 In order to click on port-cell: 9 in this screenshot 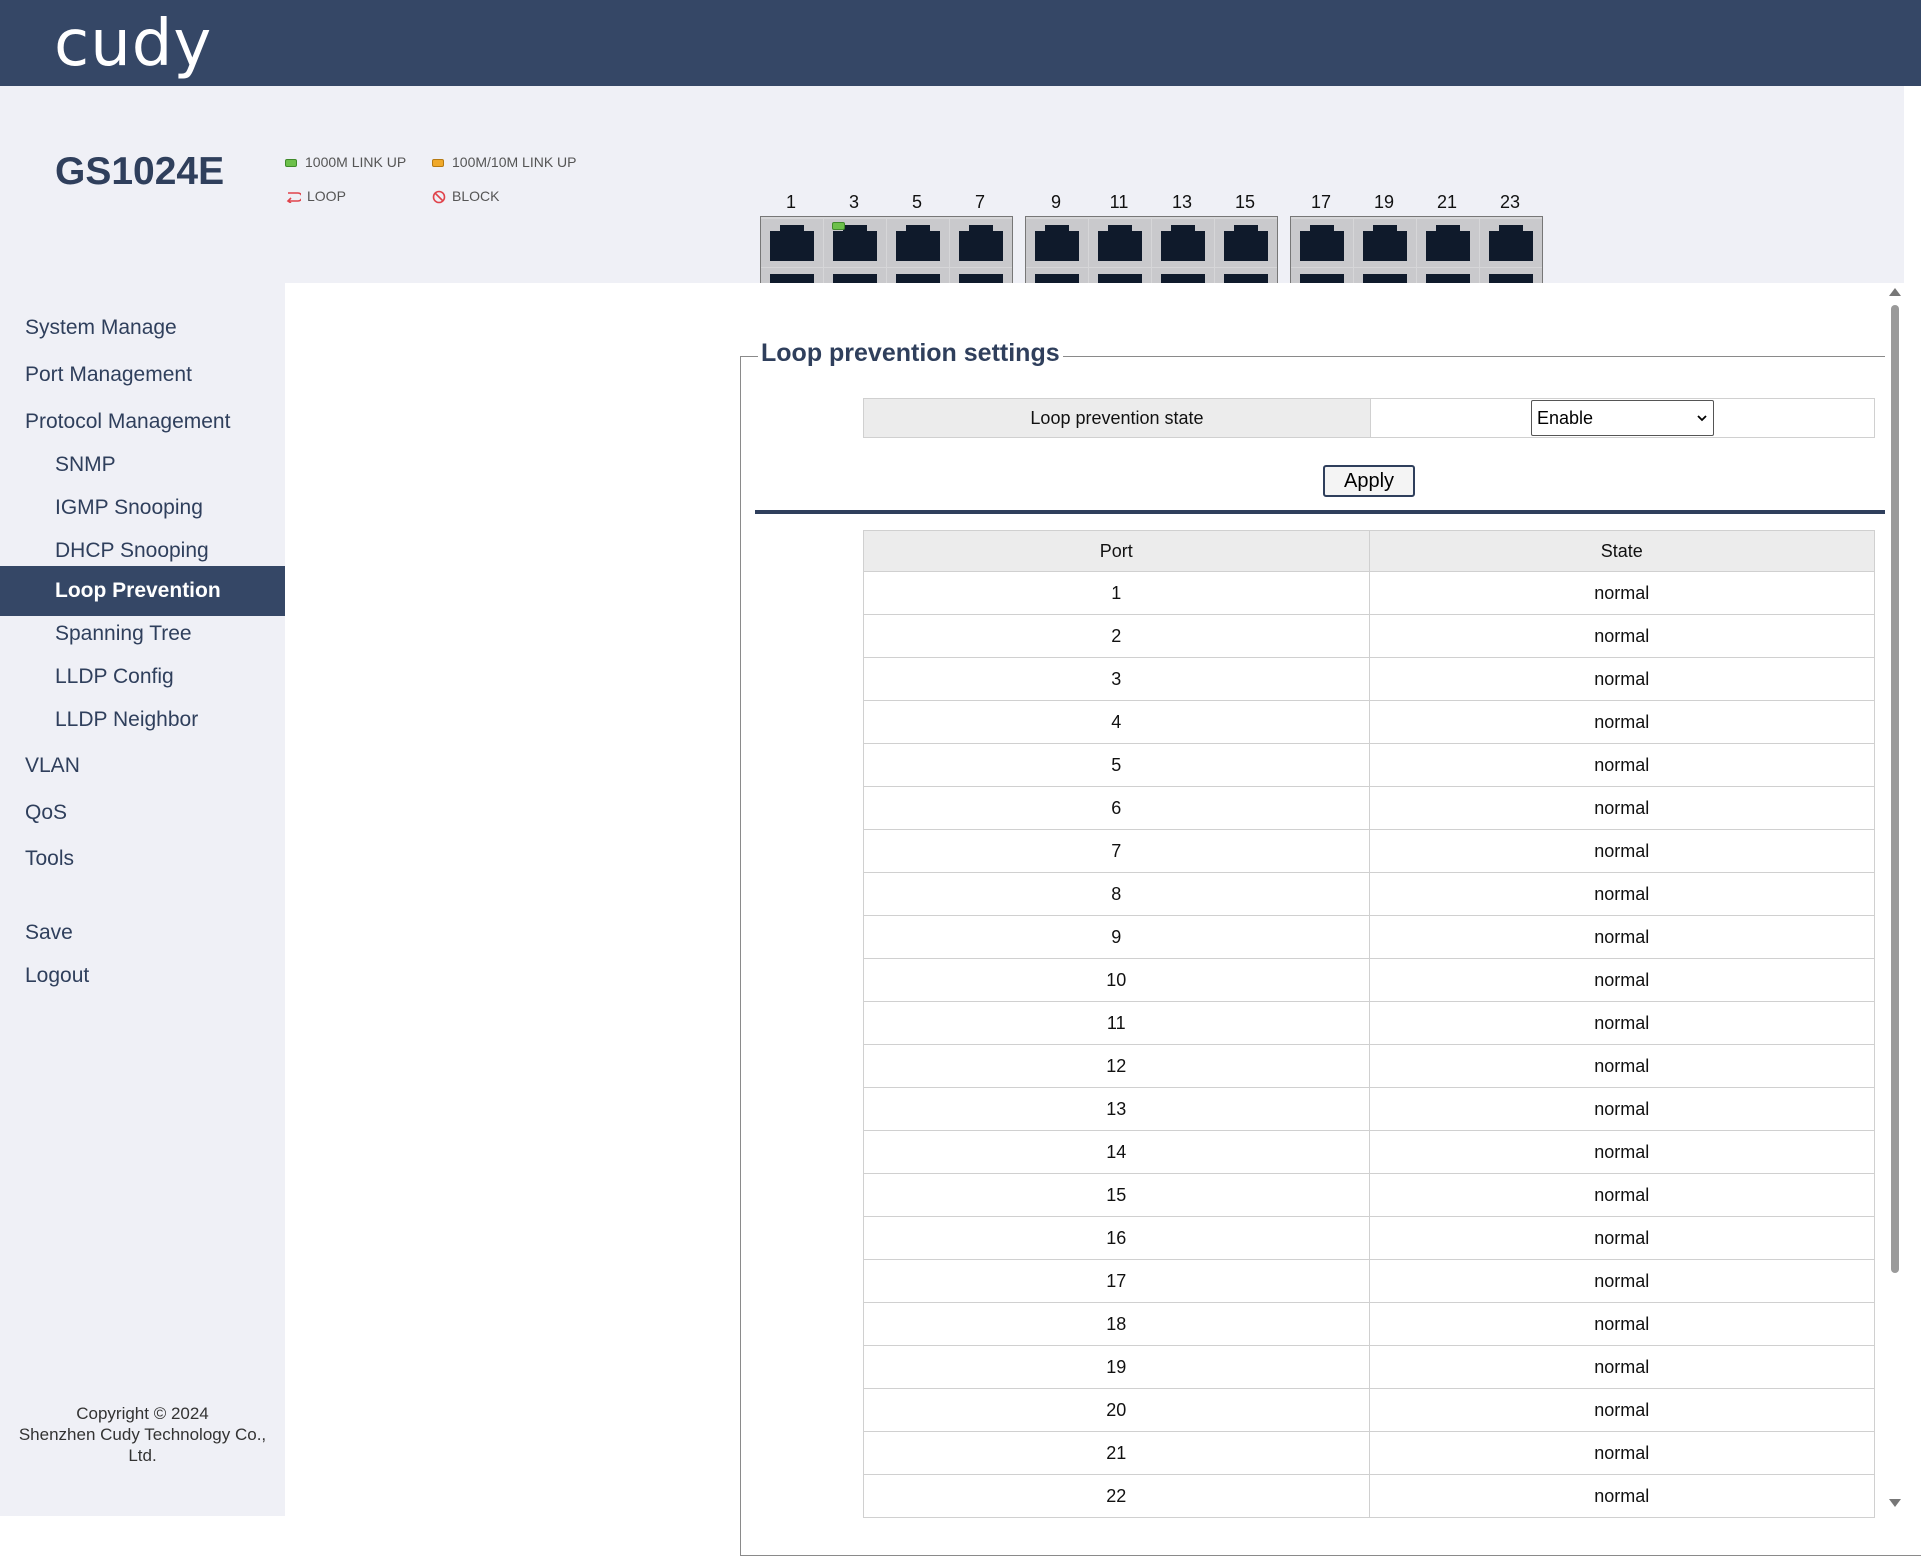, I will do `click(1116, 937)`.